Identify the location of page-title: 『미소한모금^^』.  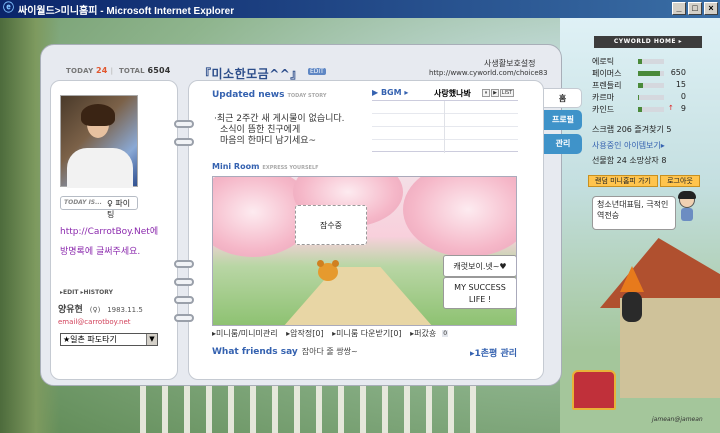
(251, 74).